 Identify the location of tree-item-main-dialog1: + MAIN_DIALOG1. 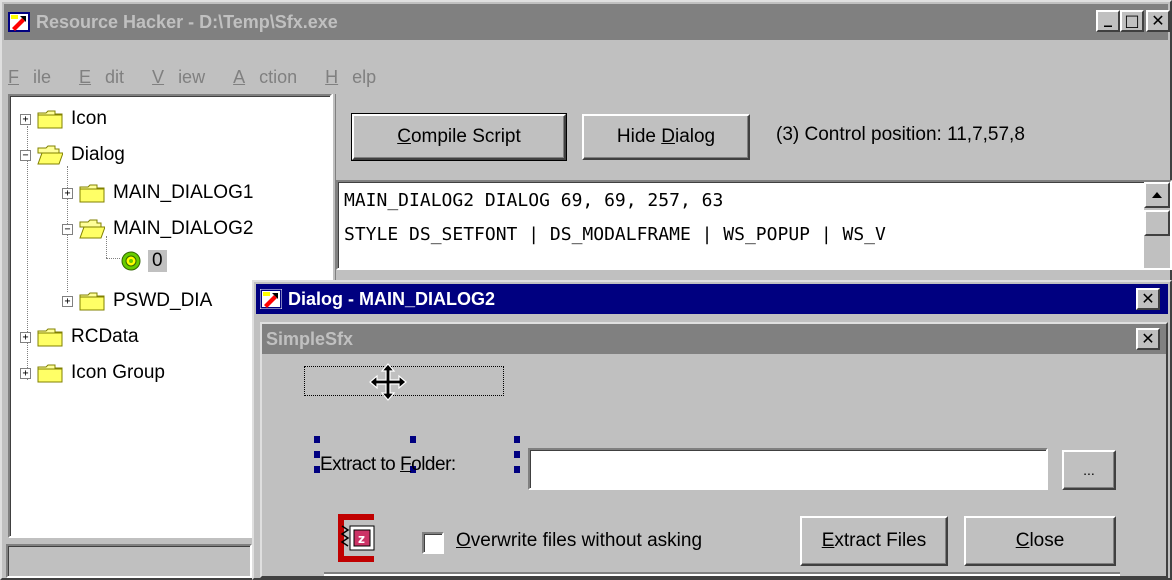
(157, 193).